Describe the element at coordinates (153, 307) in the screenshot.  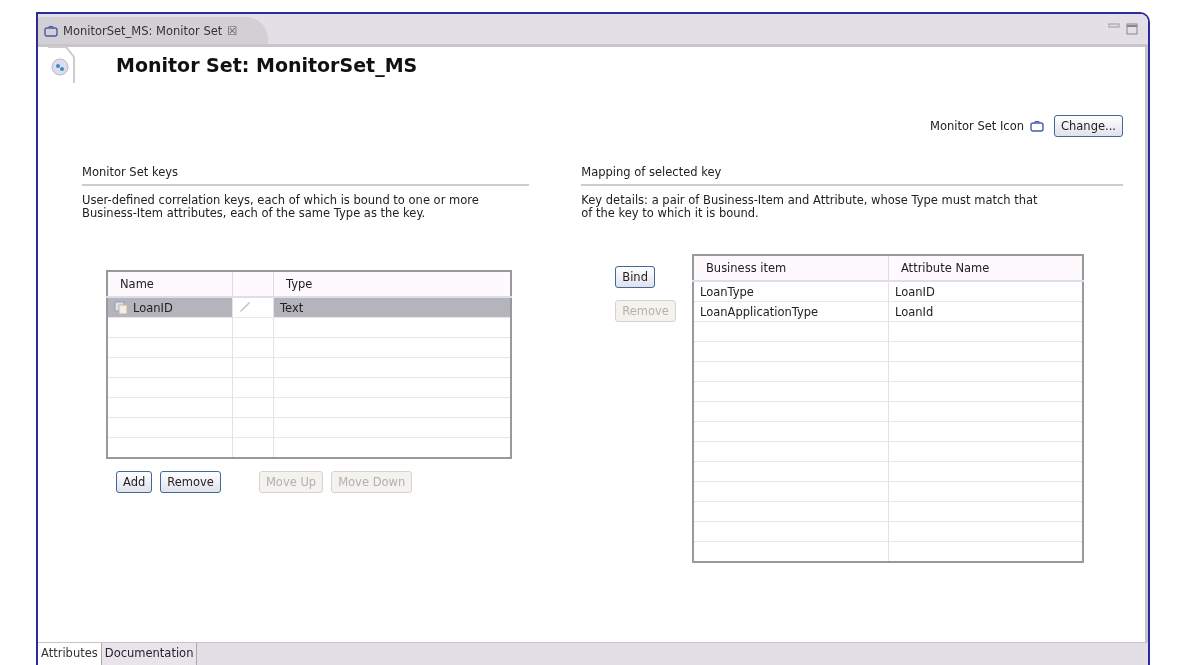
I see `key-name: LoanID` at that location.